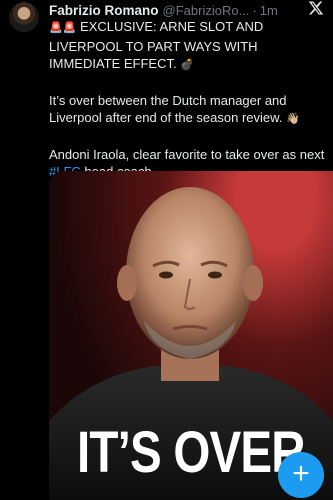  I want to click on avatar, so click(24, 17).